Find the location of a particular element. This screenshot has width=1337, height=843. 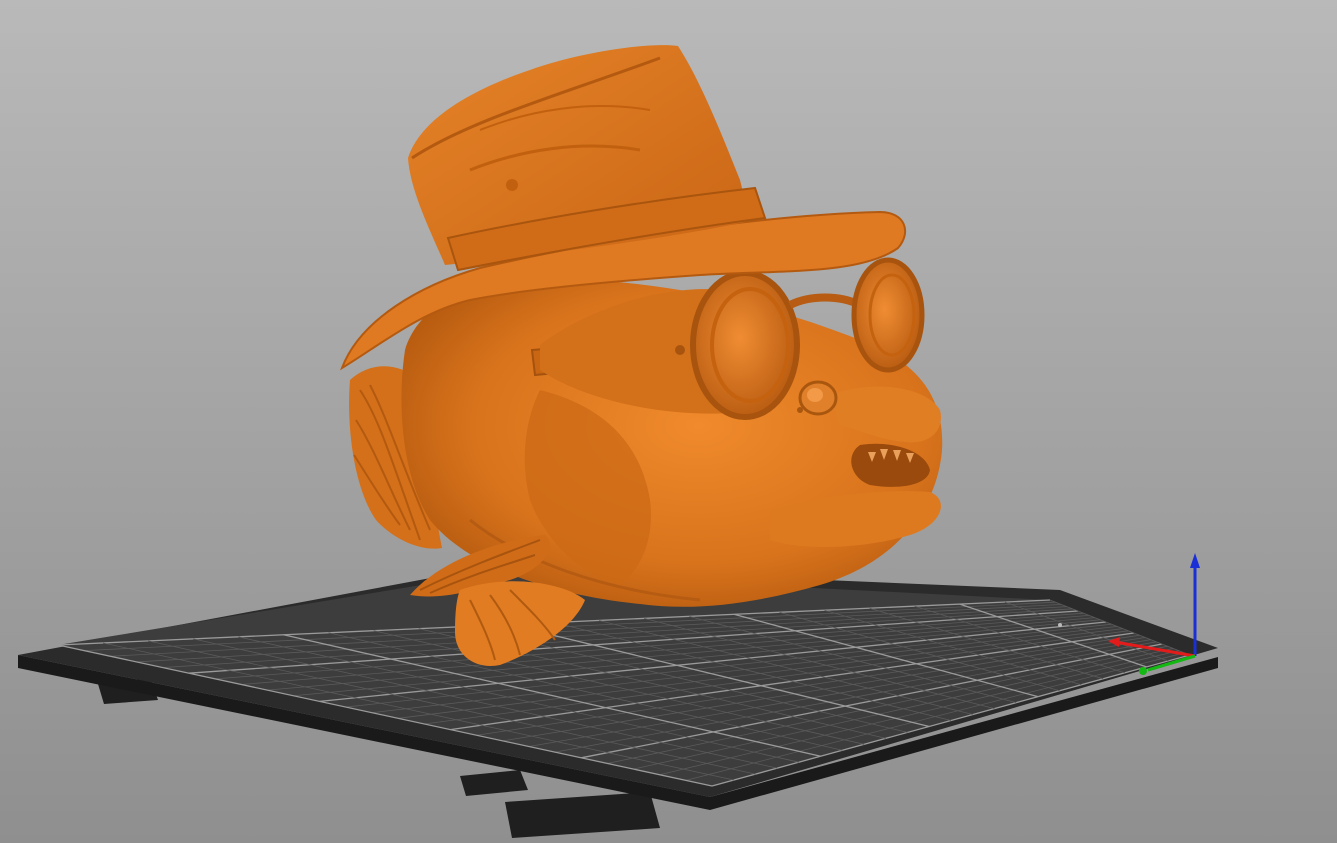

goggle-hinge is located at coordinates (680, 350).